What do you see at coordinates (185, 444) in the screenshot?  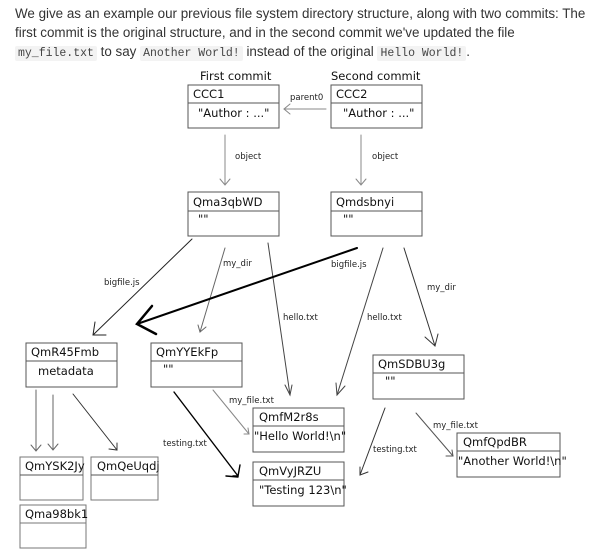 I see `label-testing-1: testing.txt` at bounding box center [185, 444].